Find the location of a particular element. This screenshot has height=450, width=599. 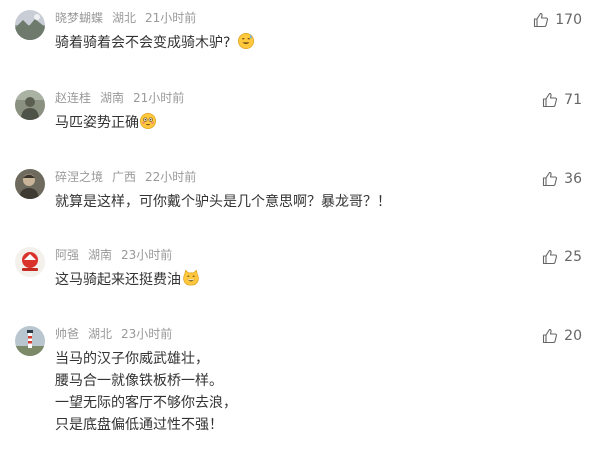

text-line: 只是底盘偏低通过性不强！ is located at coordinates (139, 425).